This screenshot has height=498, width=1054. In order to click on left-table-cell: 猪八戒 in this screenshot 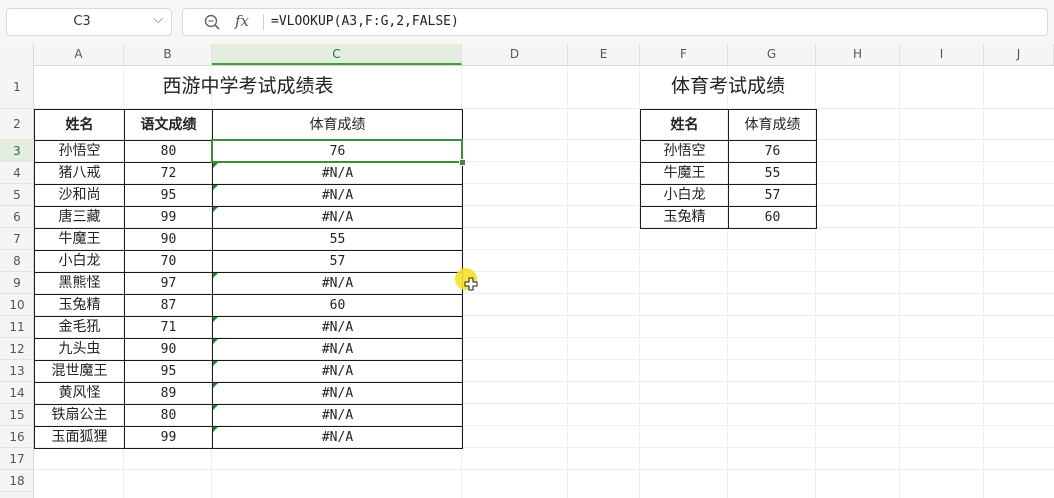, I will do `click(79, 173)`.